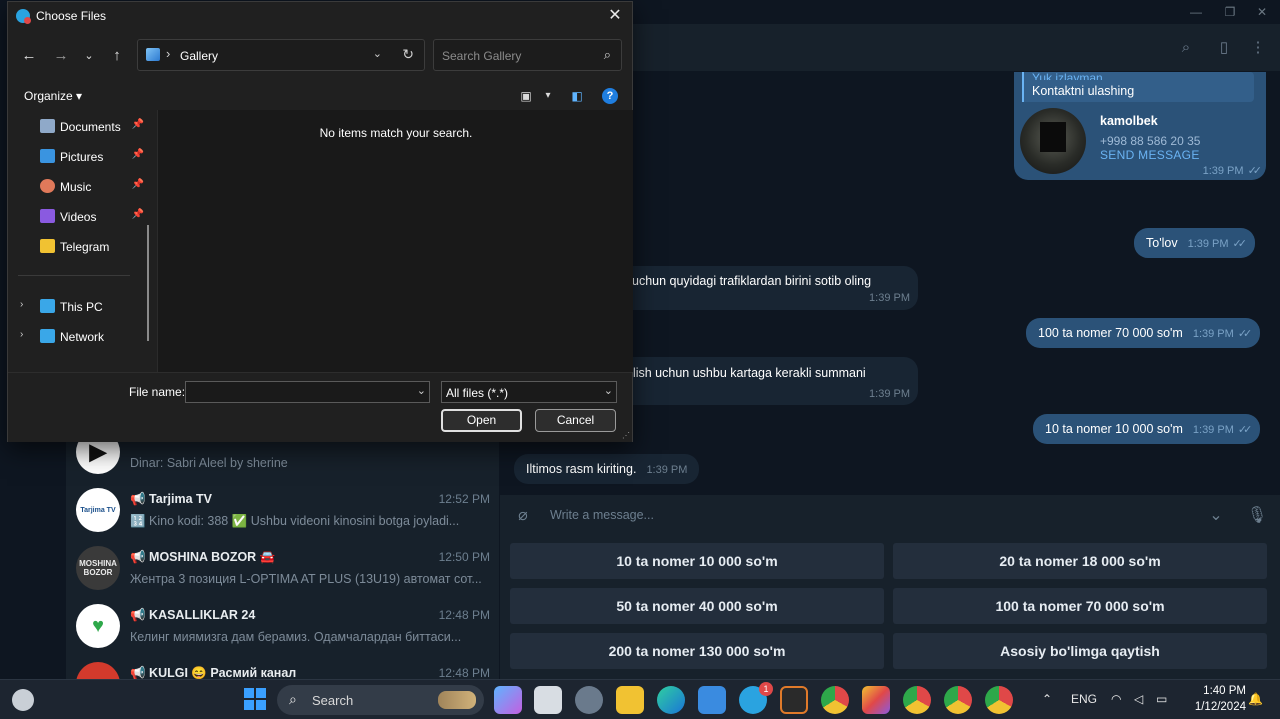  Describe the element at coordinates (78, 216) in the screenshot. I see `nav-item-videos: Videos 📌` at that location.